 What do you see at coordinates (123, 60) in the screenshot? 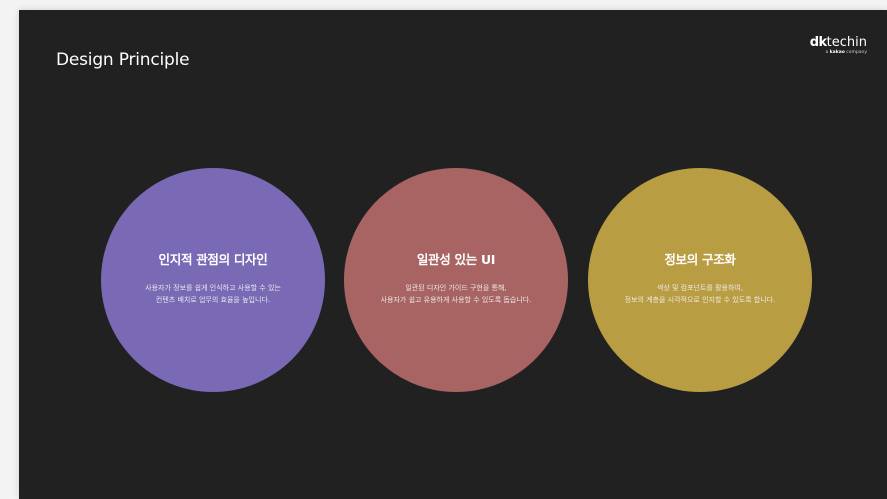
I see `slide-title: Design Principle` at bounding box center [123, 60].